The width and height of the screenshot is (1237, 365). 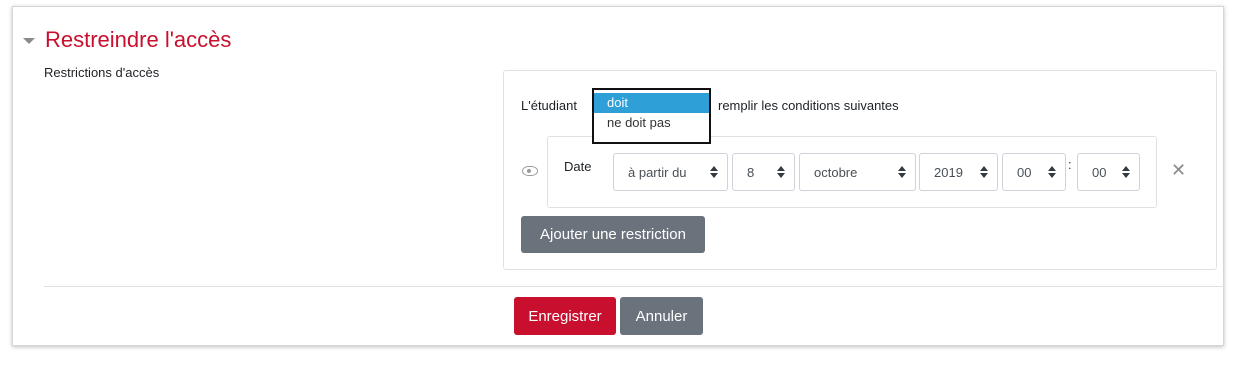 What do you see at coordinates (613, 234) in the screenshot?
I see `add-restriction-button: Ajouter une restriction` at bounding box center [613, 234].